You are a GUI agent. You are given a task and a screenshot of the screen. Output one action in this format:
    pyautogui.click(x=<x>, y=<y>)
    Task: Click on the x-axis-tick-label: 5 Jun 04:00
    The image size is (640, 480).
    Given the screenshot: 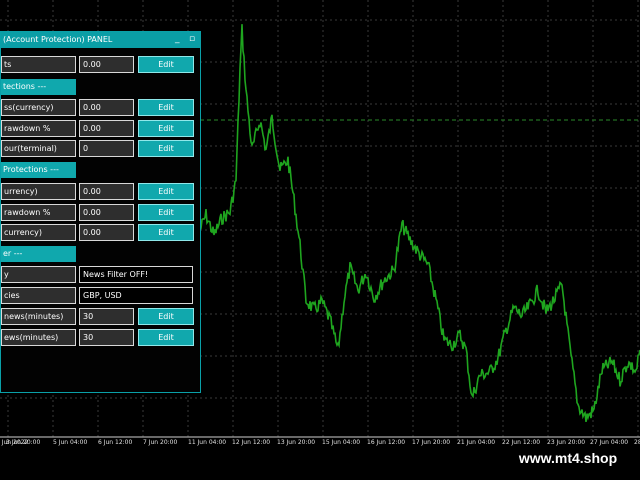 What is the action you would take?
    pyautogui.click(x=70, y=442)
    